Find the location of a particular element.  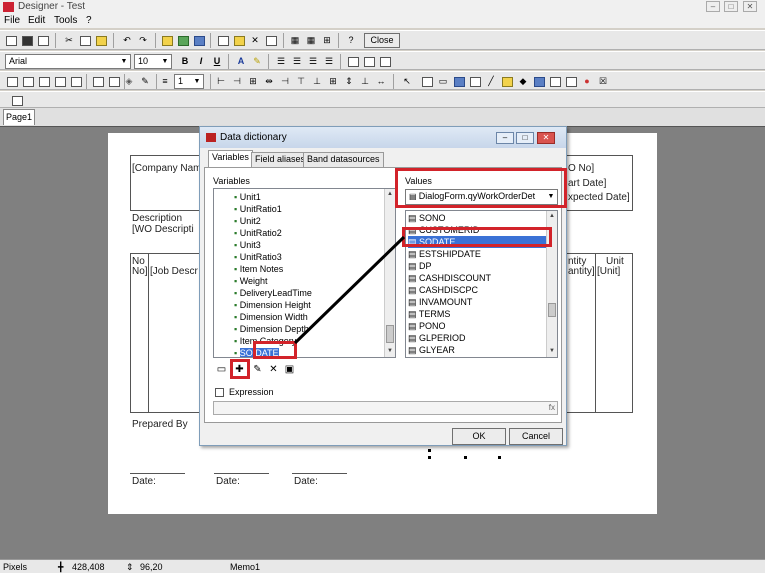

annotation-connector is located at coordinates (349, 290).